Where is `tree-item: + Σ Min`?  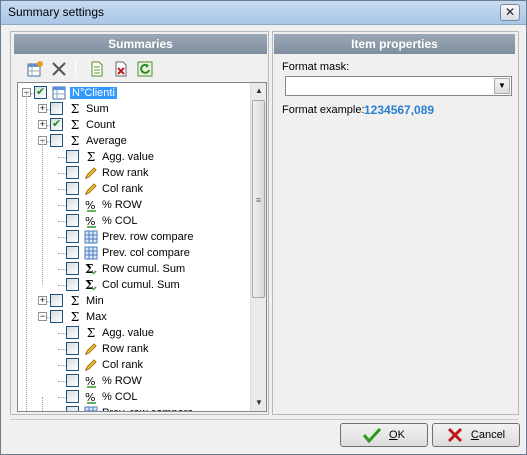 tree-item: + Σ Min is located at coordinates (134, 301).